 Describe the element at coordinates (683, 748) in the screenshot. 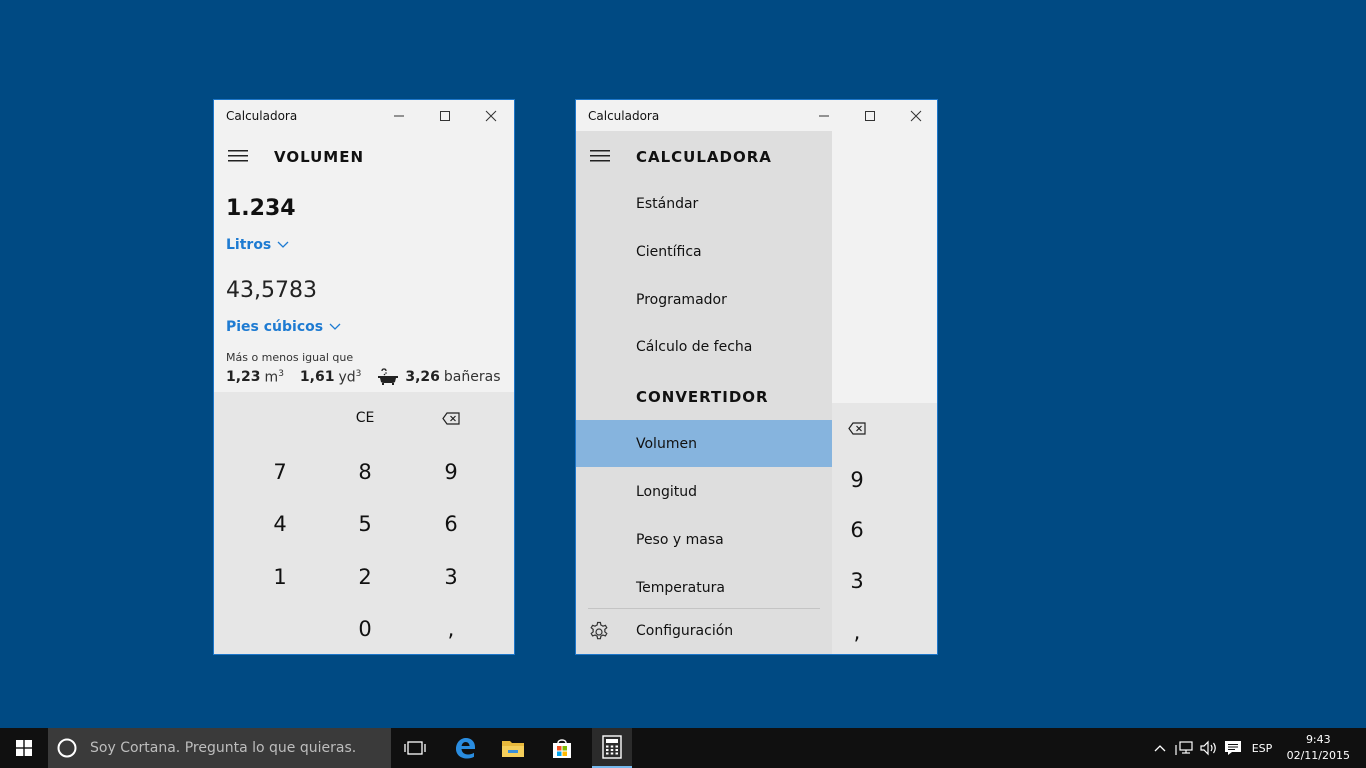

I see `taskbar: ESP 9:43 02/11/2015` at that location.